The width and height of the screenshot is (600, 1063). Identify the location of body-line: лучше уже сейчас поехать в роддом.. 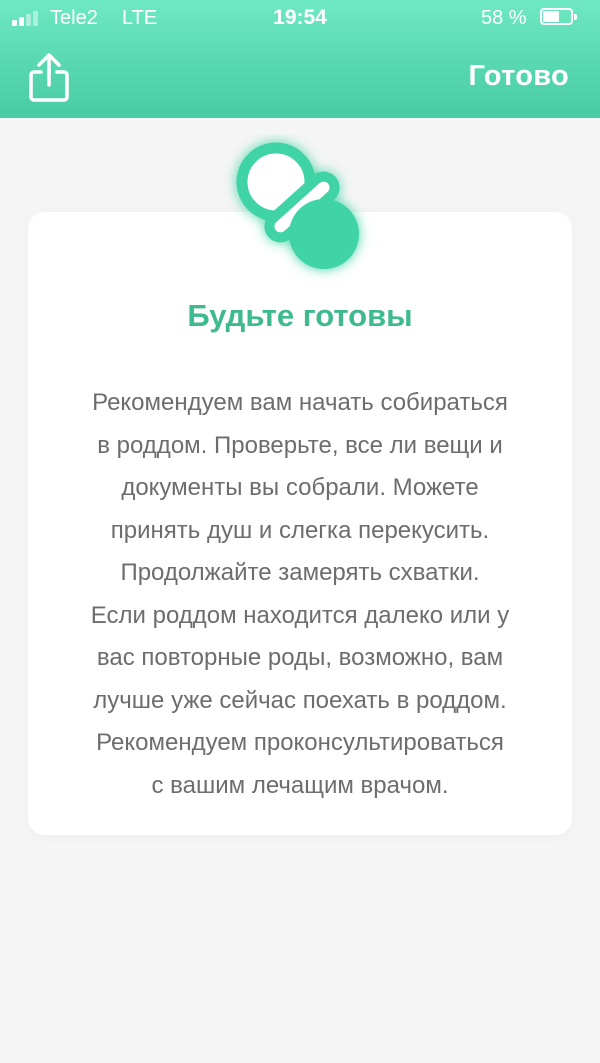
(300, 700).